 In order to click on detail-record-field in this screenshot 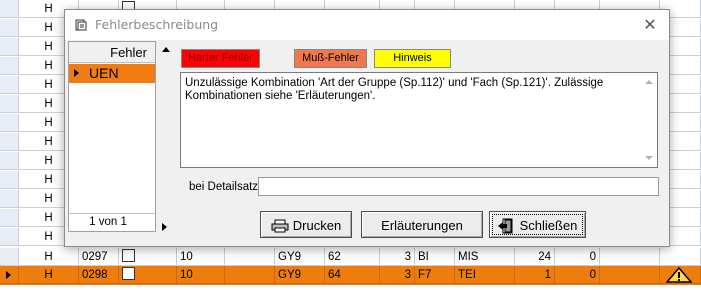, I will do `click(458, 186)`.